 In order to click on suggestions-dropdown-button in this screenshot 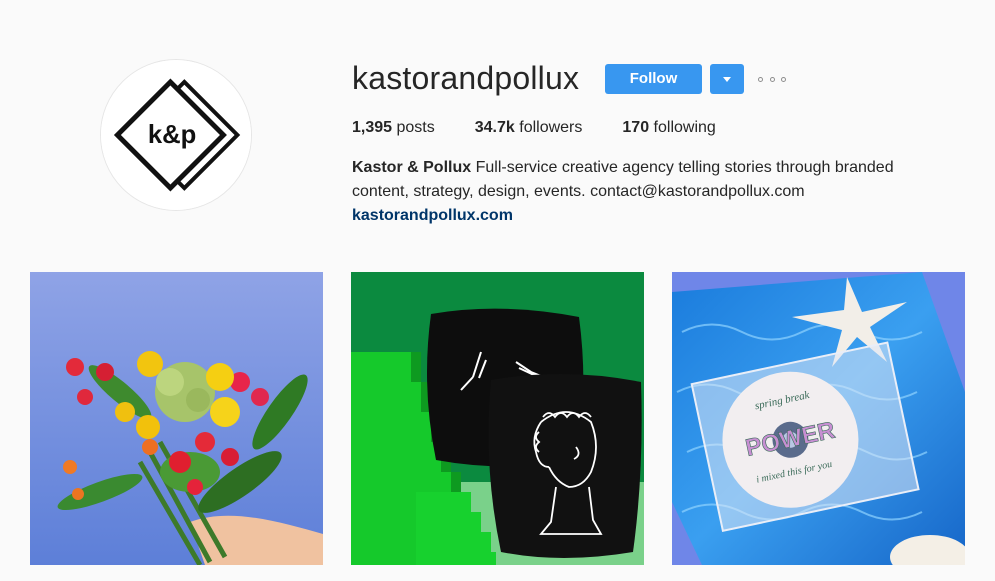, I will do `click(727, 79)`.